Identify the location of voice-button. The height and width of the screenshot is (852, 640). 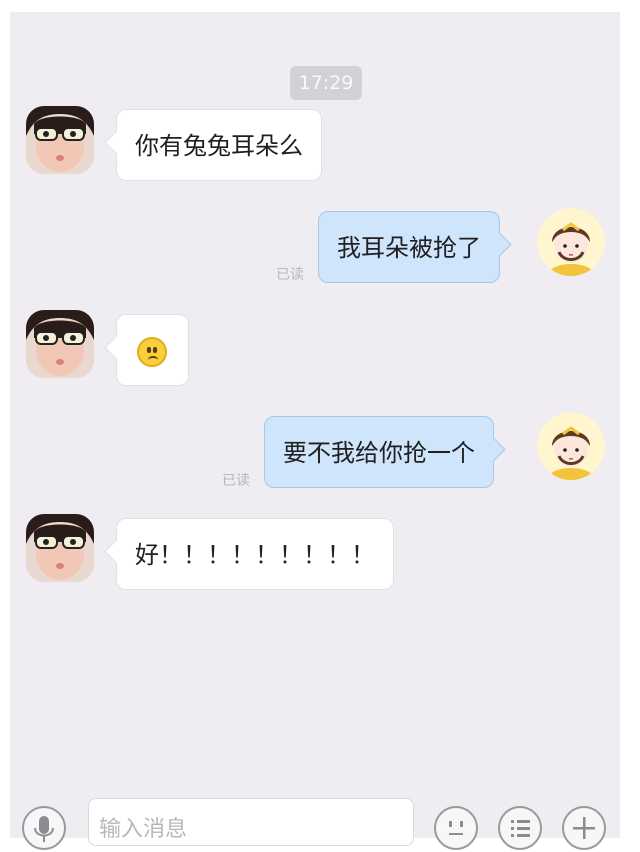
(44, 828).